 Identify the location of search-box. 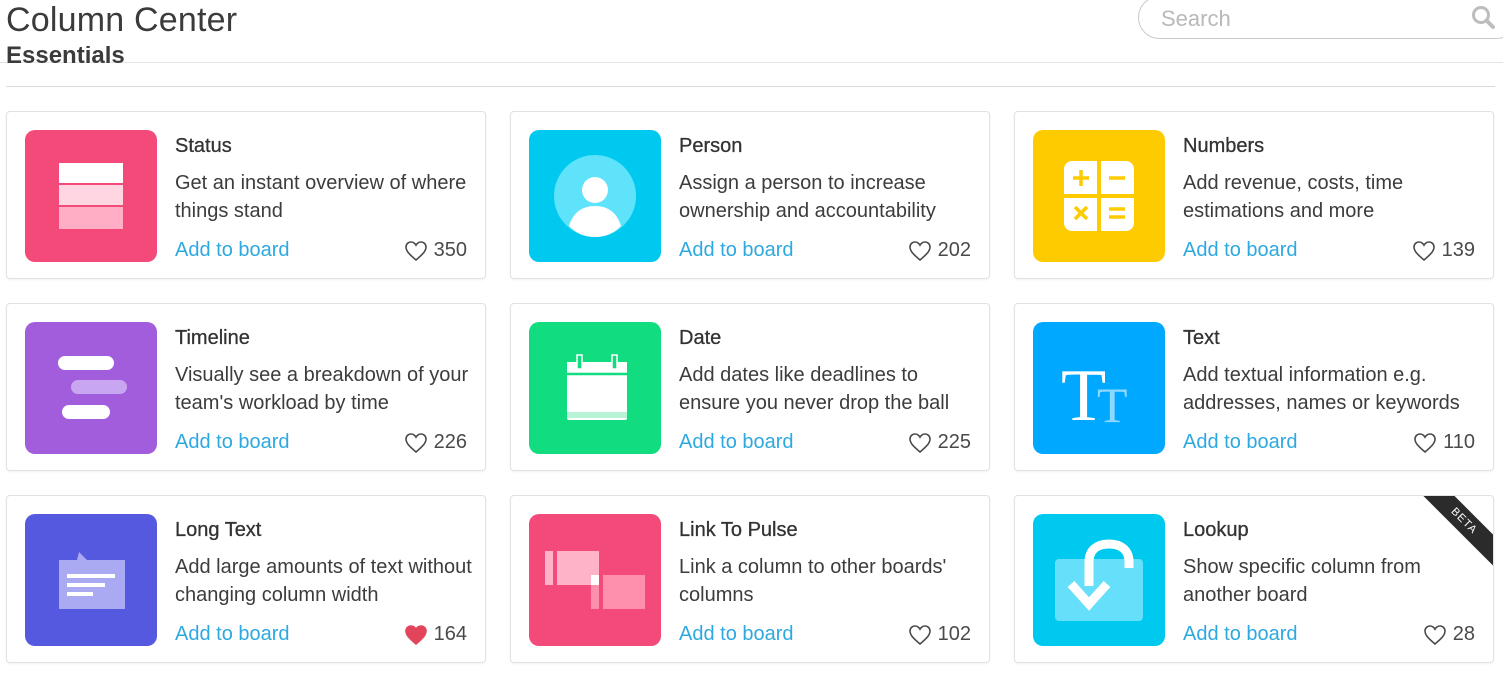
(1320, 19).